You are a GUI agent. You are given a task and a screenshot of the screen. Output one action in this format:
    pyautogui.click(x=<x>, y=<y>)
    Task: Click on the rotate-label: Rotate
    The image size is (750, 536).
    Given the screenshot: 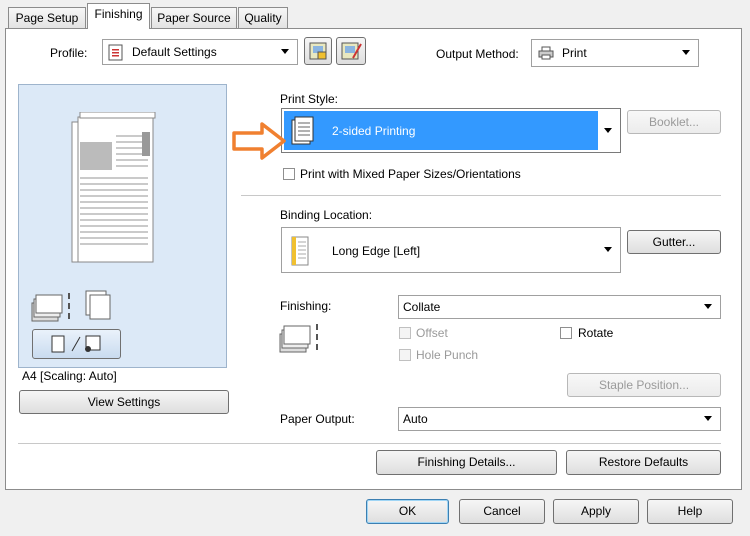 What is the action you would take?
    pyautogui.click(x=596, y=333)
    